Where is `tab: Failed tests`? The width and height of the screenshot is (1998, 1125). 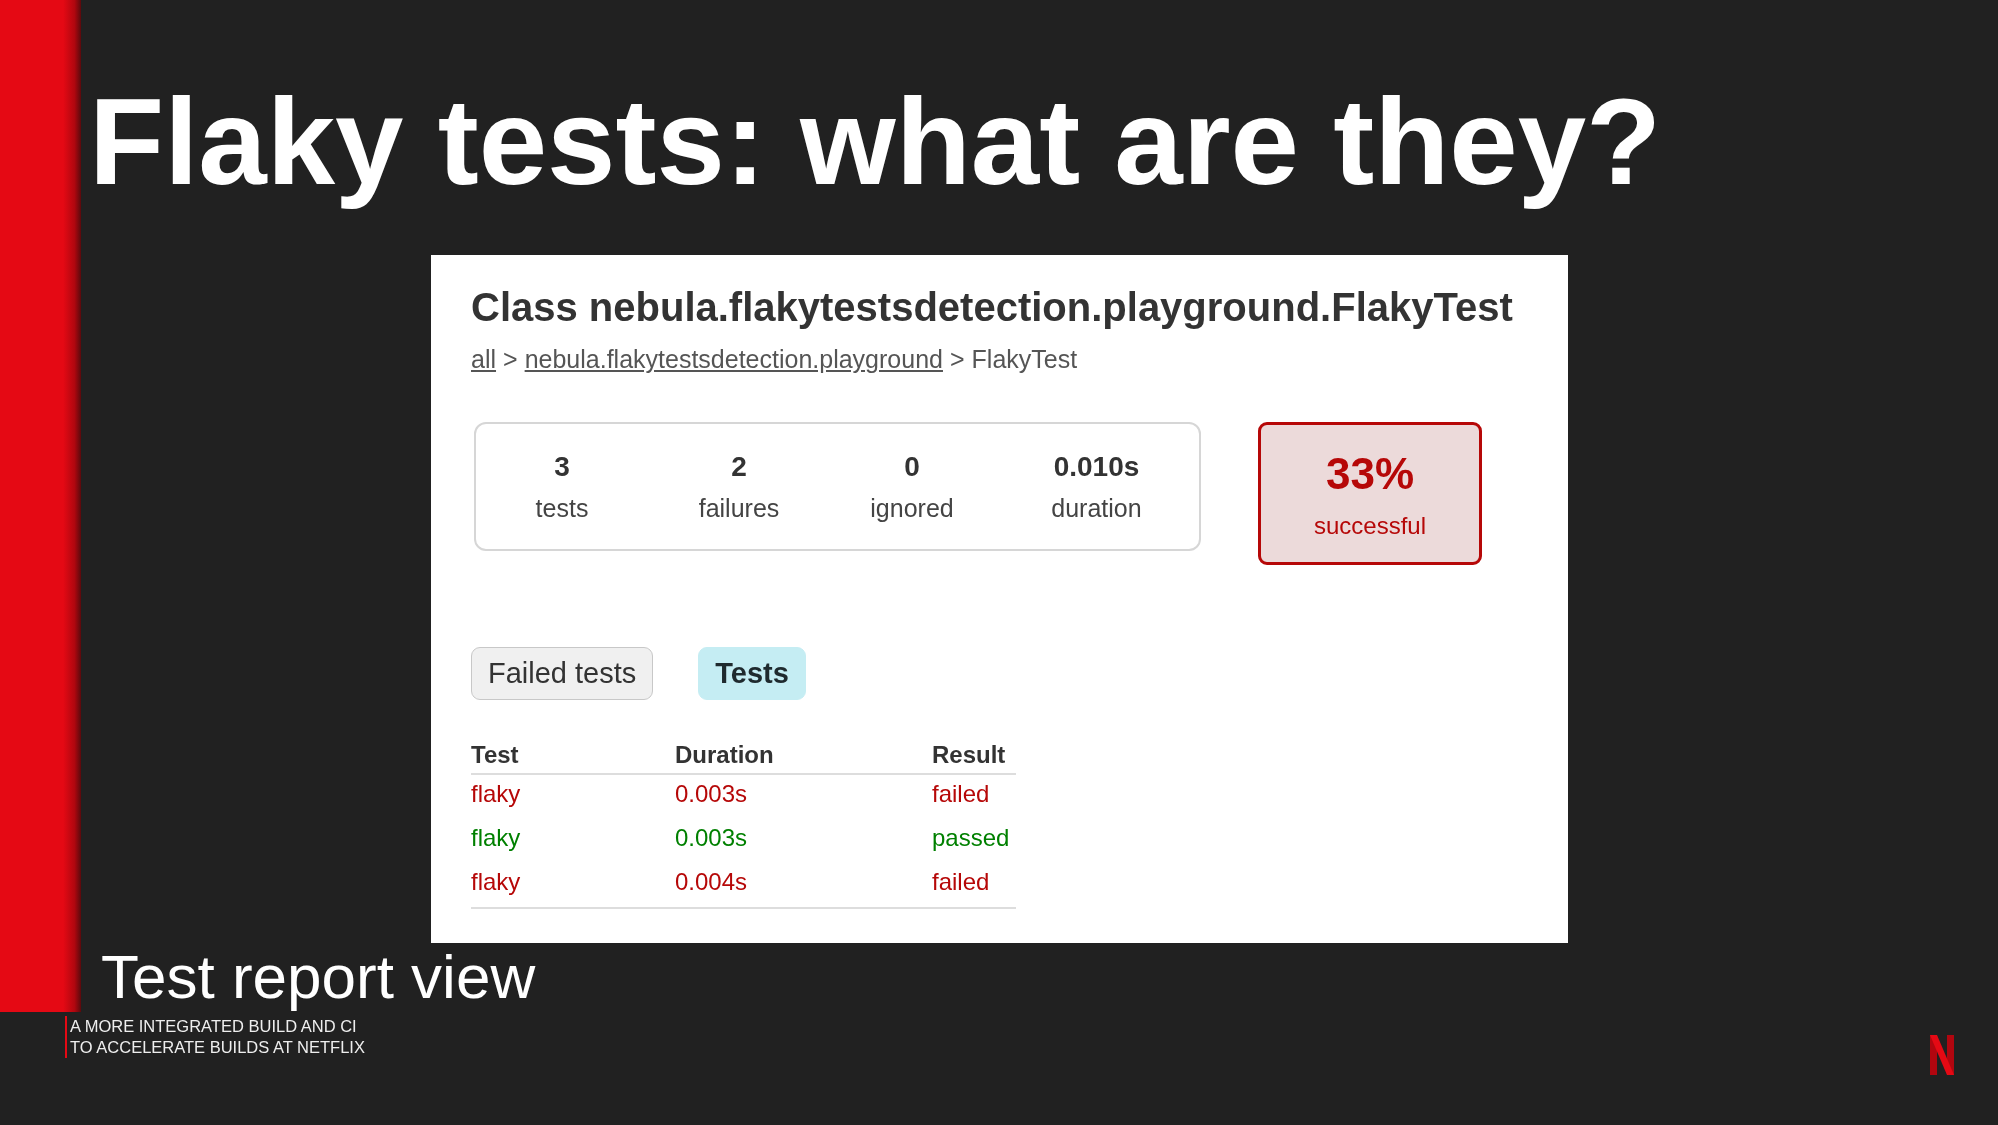 tab: Failed tests is located at coordinates (562, 674).